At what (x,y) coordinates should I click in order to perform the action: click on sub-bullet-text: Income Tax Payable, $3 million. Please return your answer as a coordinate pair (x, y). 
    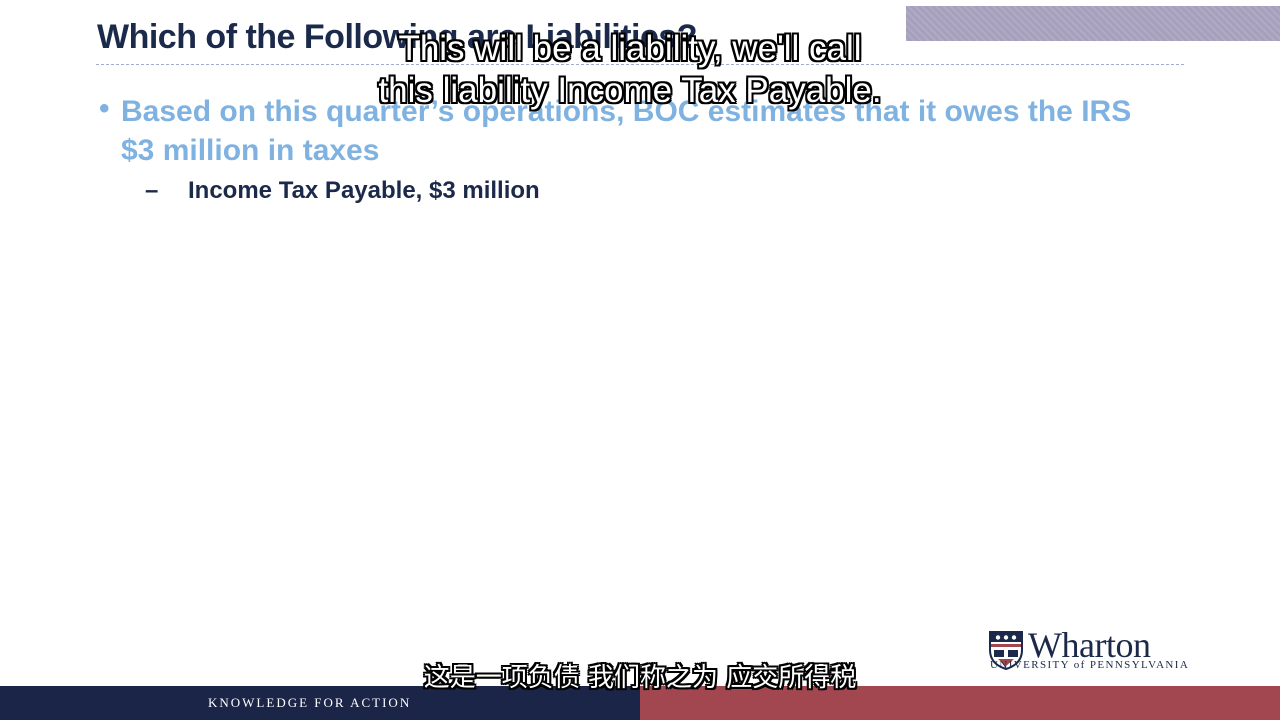
    Looking at the image, I should click on (364, 190).